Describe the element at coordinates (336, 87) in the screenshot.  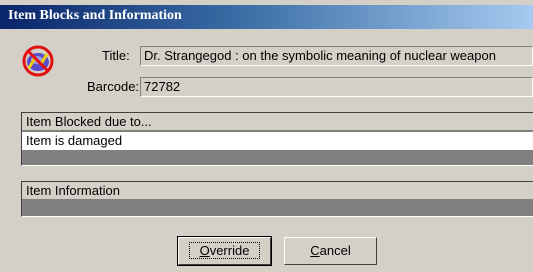
I see `barcode-field: 72782` at that location.